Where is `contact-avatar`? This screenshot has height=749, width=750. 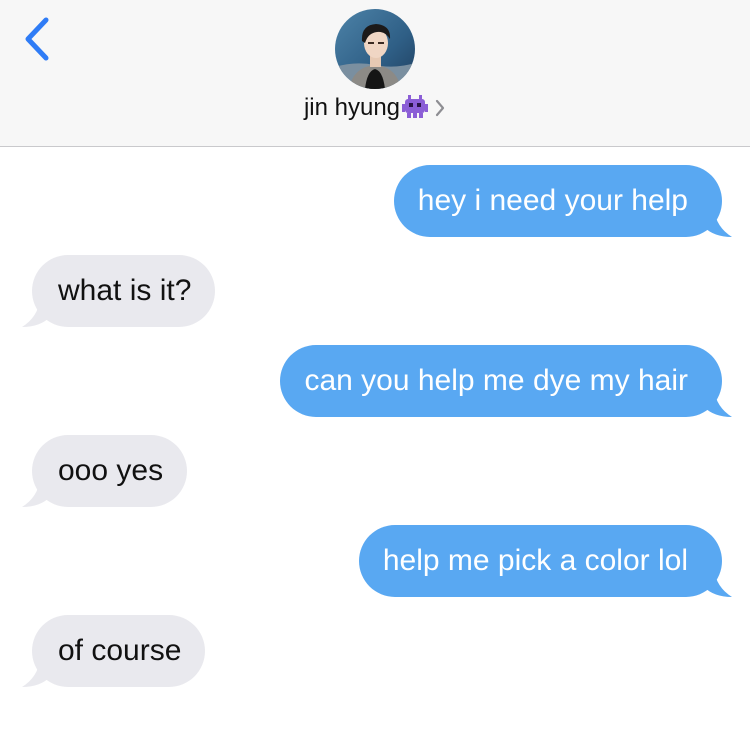
contact-avatar is located at coordinates (375, 49).